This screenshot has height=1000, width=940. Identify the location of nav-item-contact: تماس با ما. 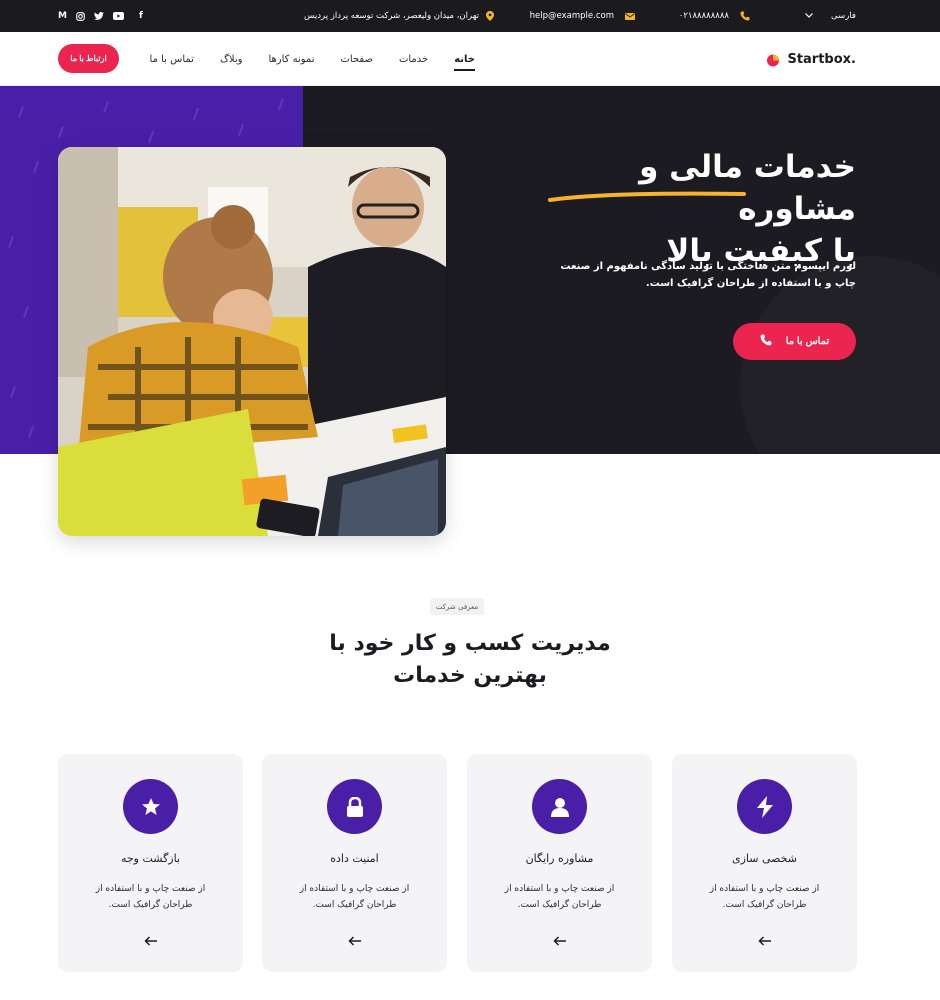
(172, 59).